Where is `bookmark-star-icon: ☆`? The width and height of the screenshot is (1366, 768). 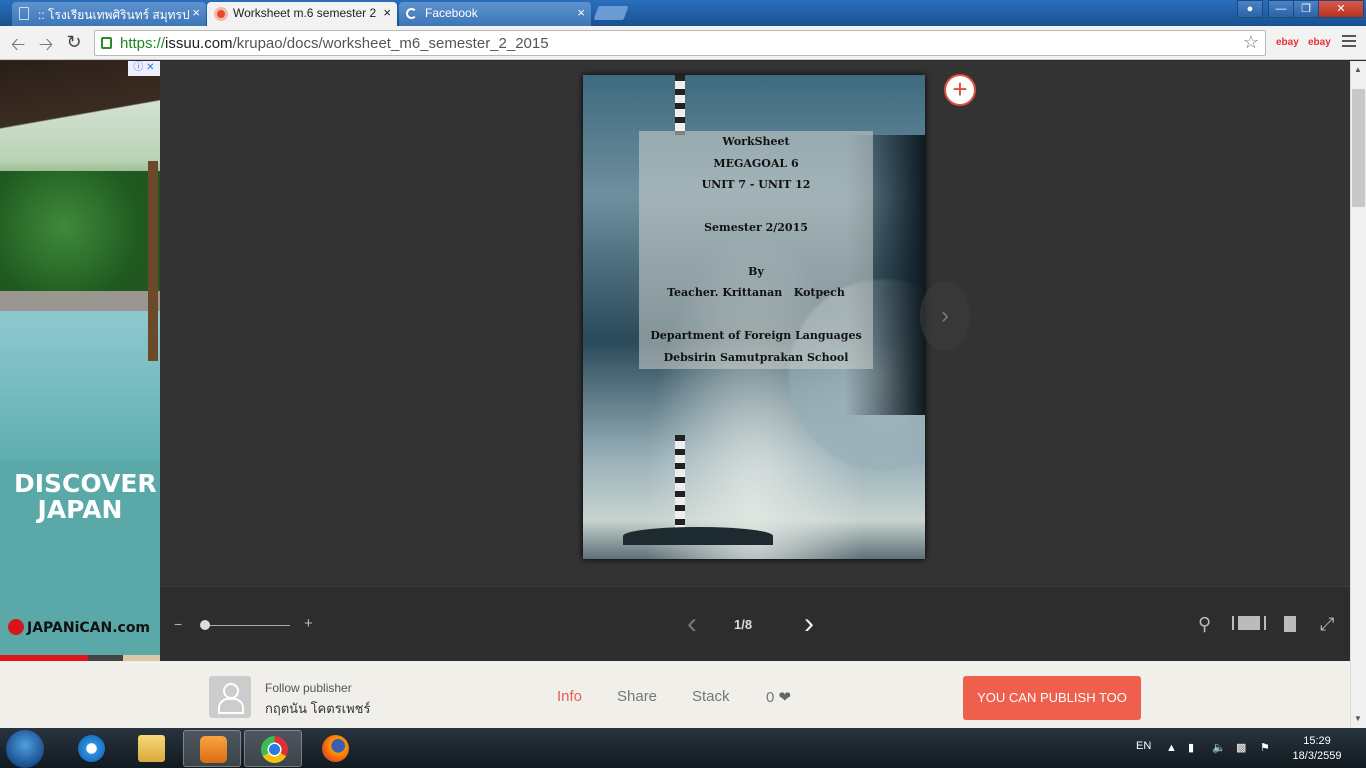 bookmark-star-icon: ☆ is located at coordinates (1251, 42).